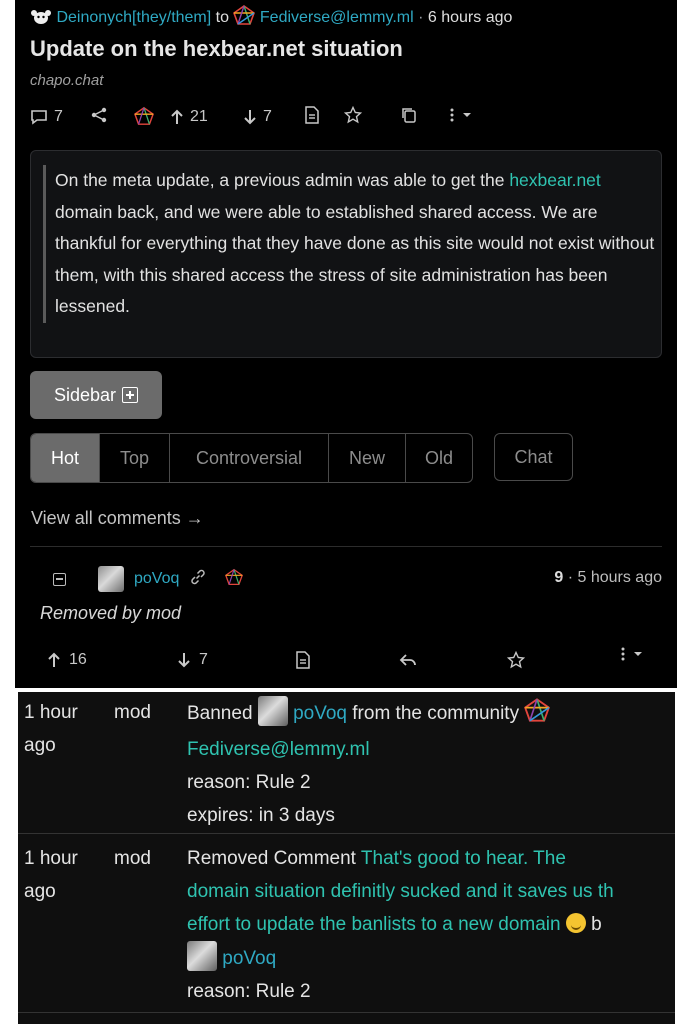 Image resolution: width=690 pixels, height=1024 pixels. What do you see at coordinates (216, 49) in the screenshot?
I see `post-title: Update on the hexbear.net situation` at bounding box center [216, 49].